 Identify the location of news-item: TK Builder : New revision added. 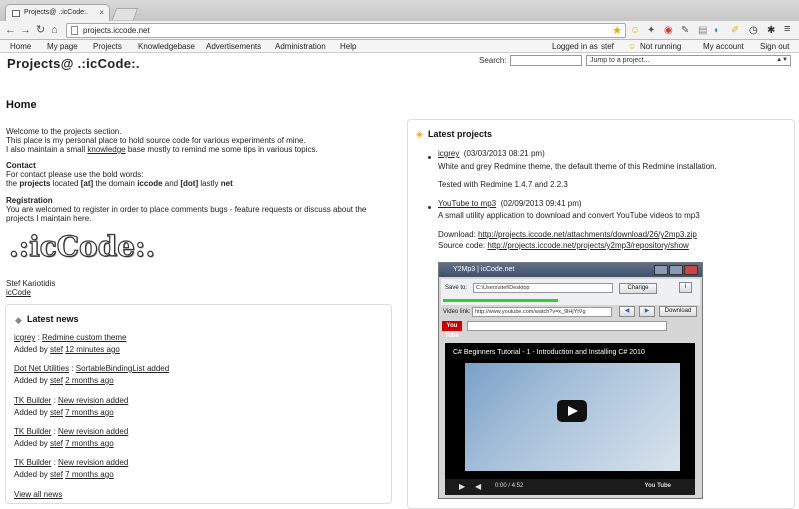
(71, 463).